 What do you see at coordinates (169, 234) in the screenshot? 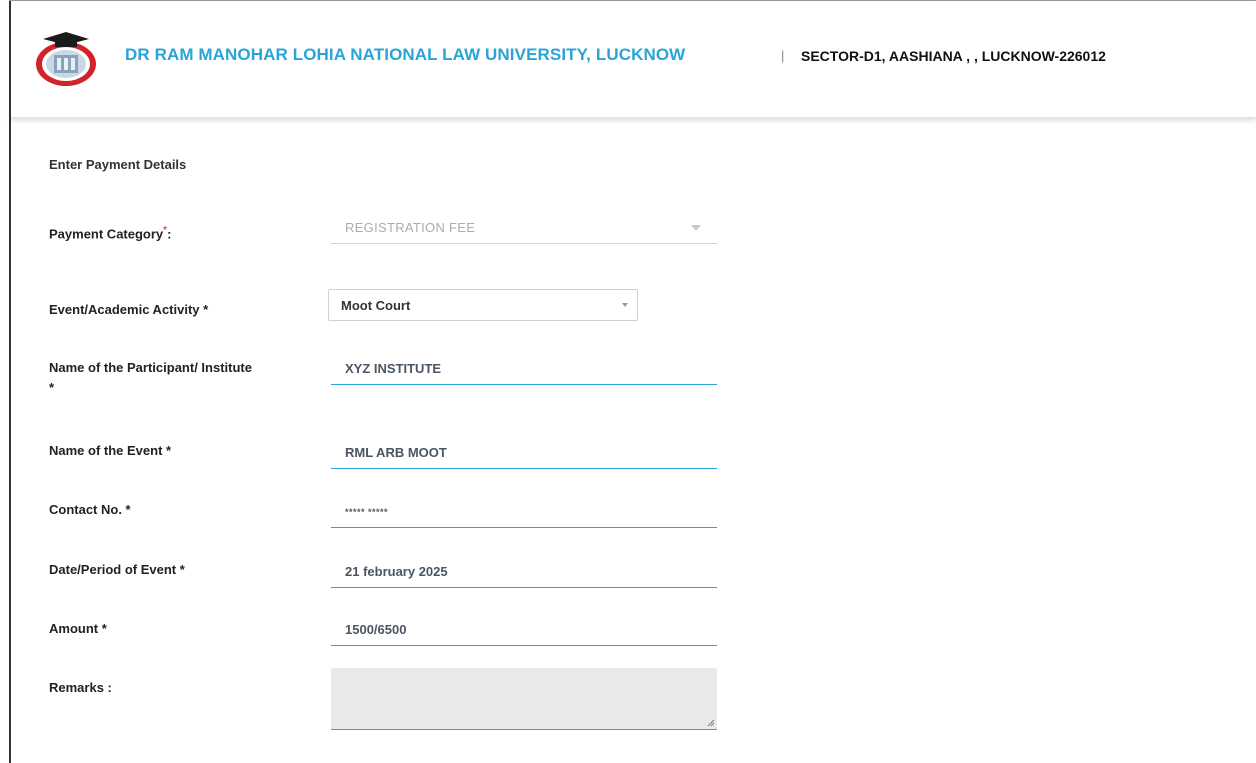
I see `payment-category-label-suffix: :` at bounding box center [169, 234].